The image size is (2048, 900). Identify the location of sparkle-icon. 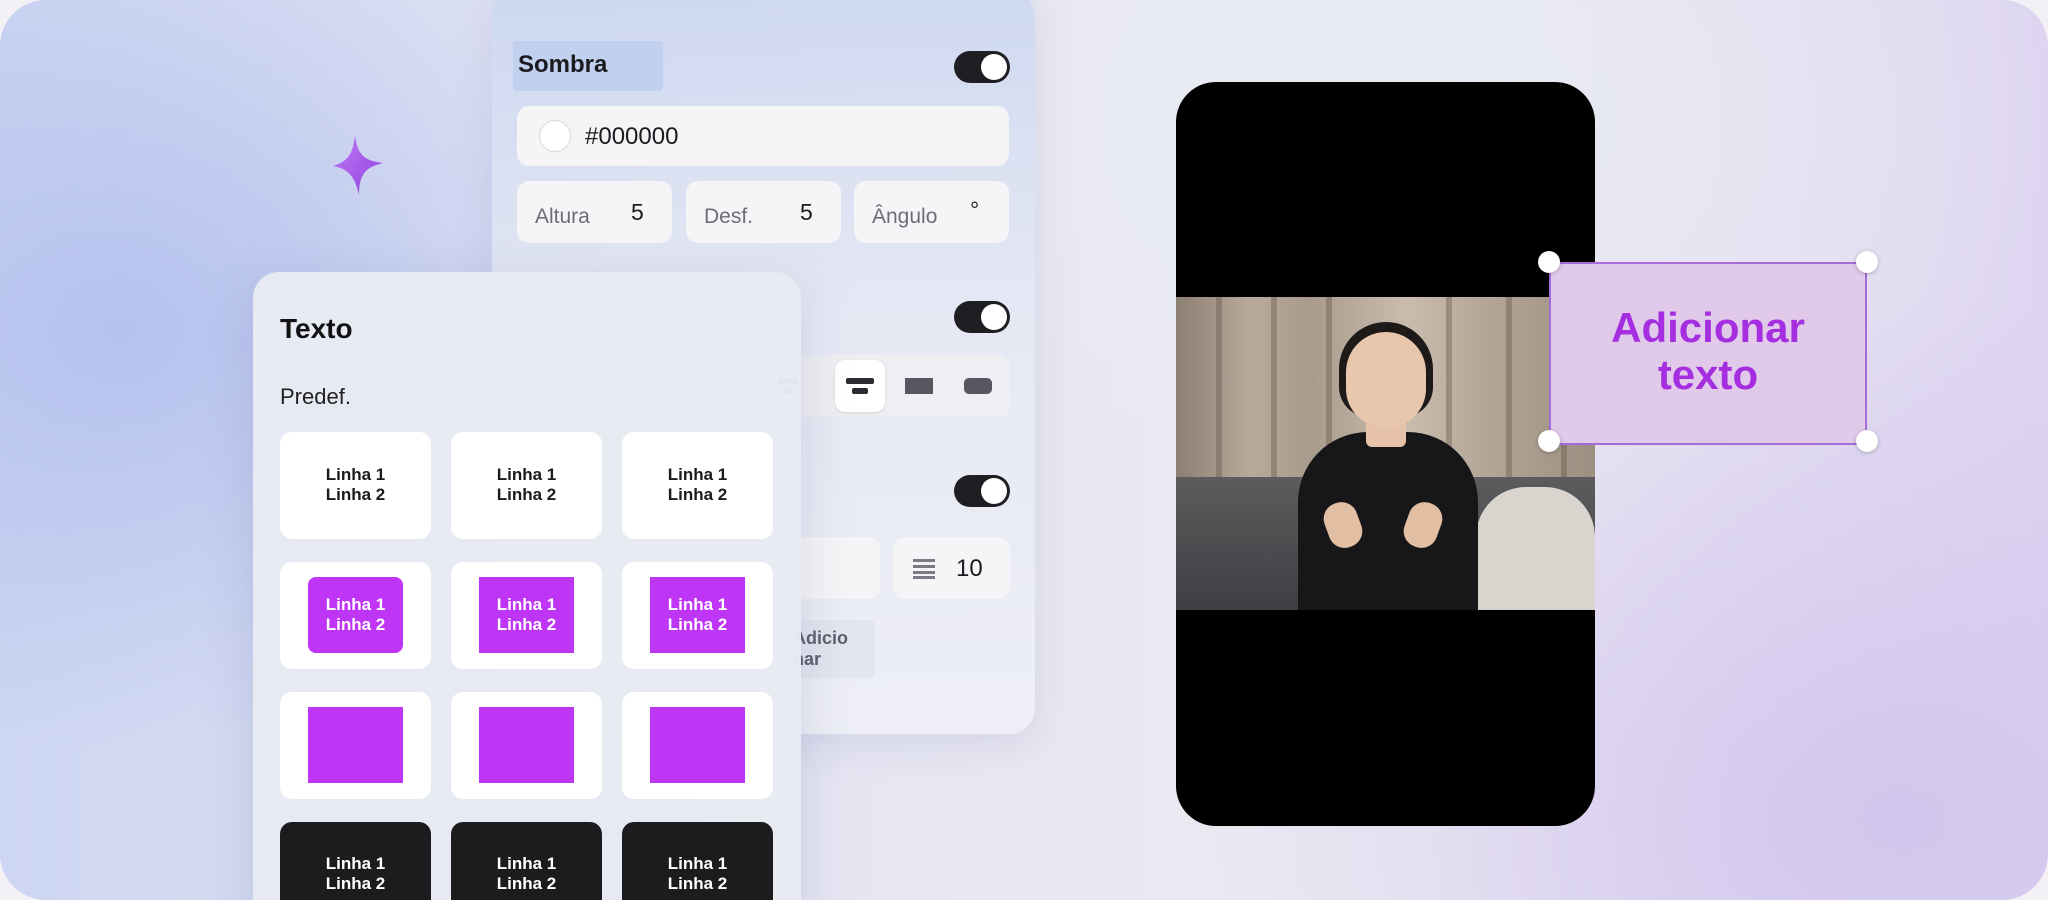
(358, 165).